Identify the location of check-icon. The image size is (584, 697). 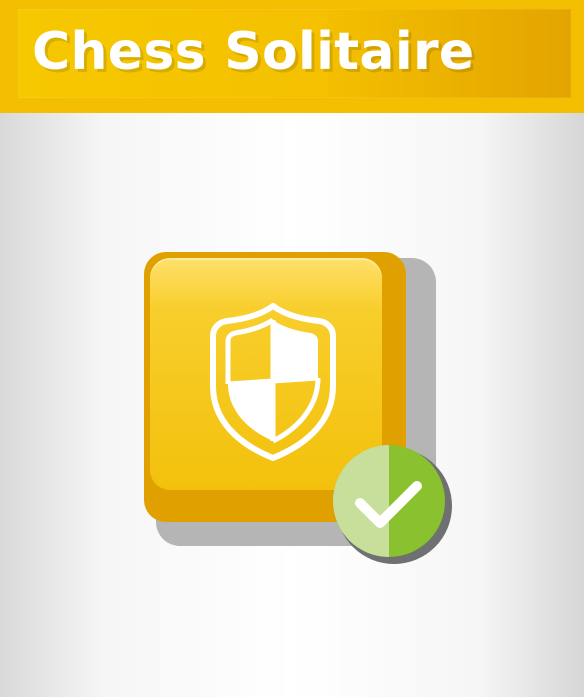
(392, 504).